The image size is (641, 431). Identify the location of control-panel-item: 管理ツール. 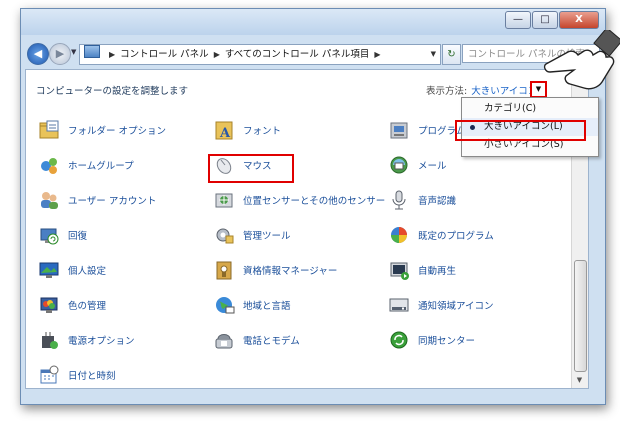
(252, 235).